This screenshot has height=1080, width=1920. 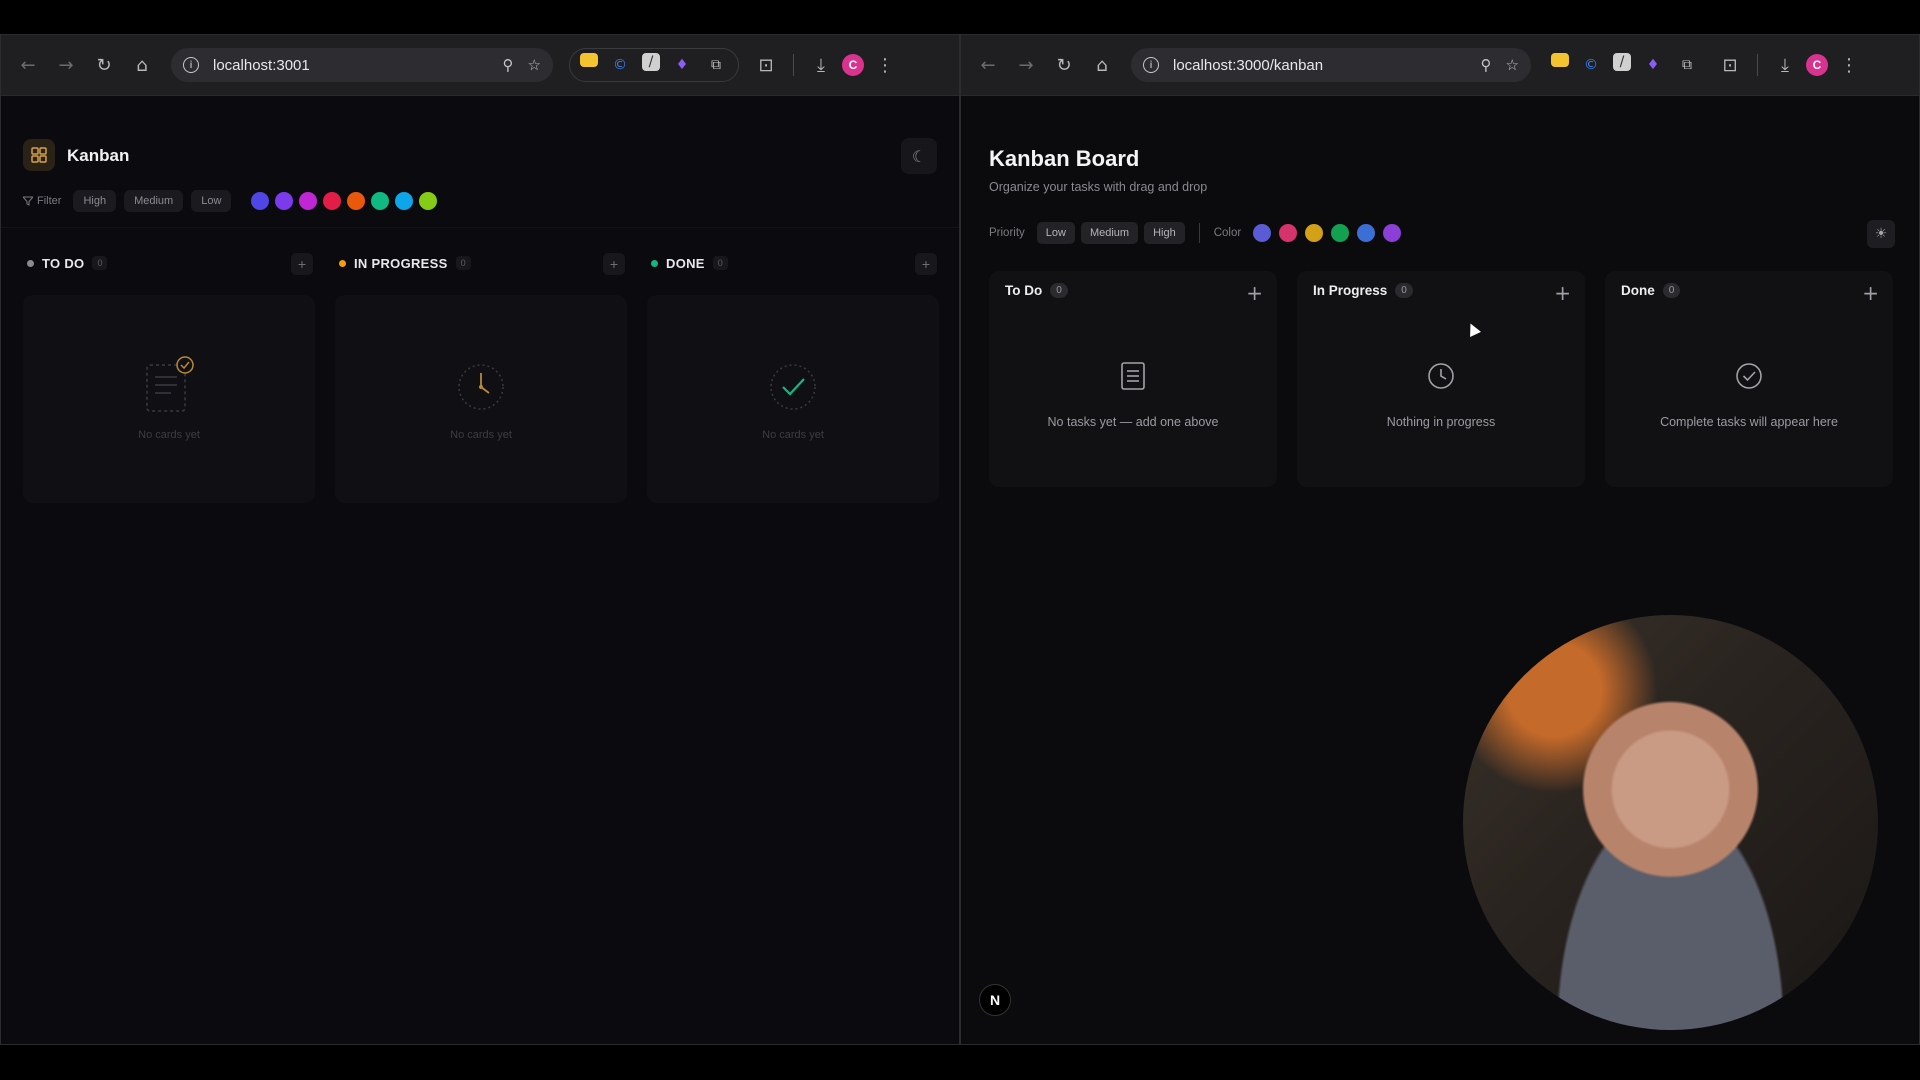 I want to click on grid-icon, so click(x=39, y=155).